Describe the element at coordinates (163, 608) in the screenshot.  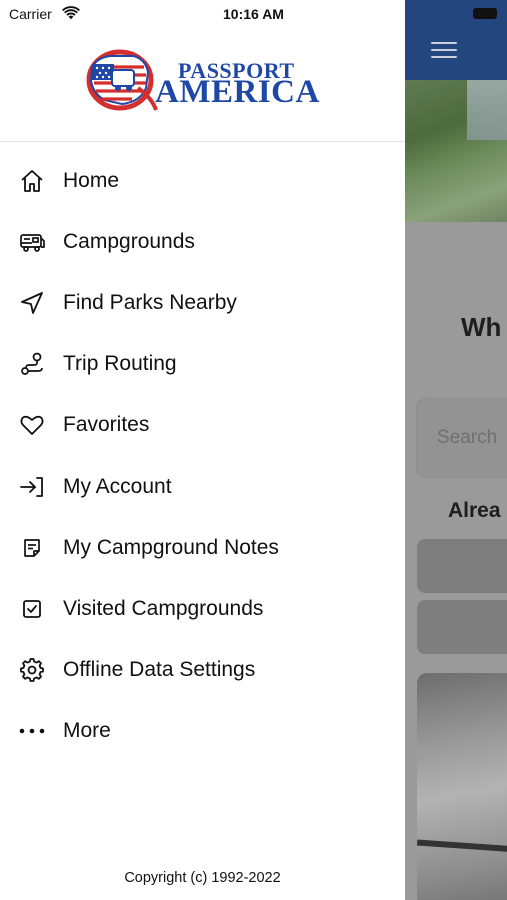
I see `menu-label: Visited Campgrounds` at that location.